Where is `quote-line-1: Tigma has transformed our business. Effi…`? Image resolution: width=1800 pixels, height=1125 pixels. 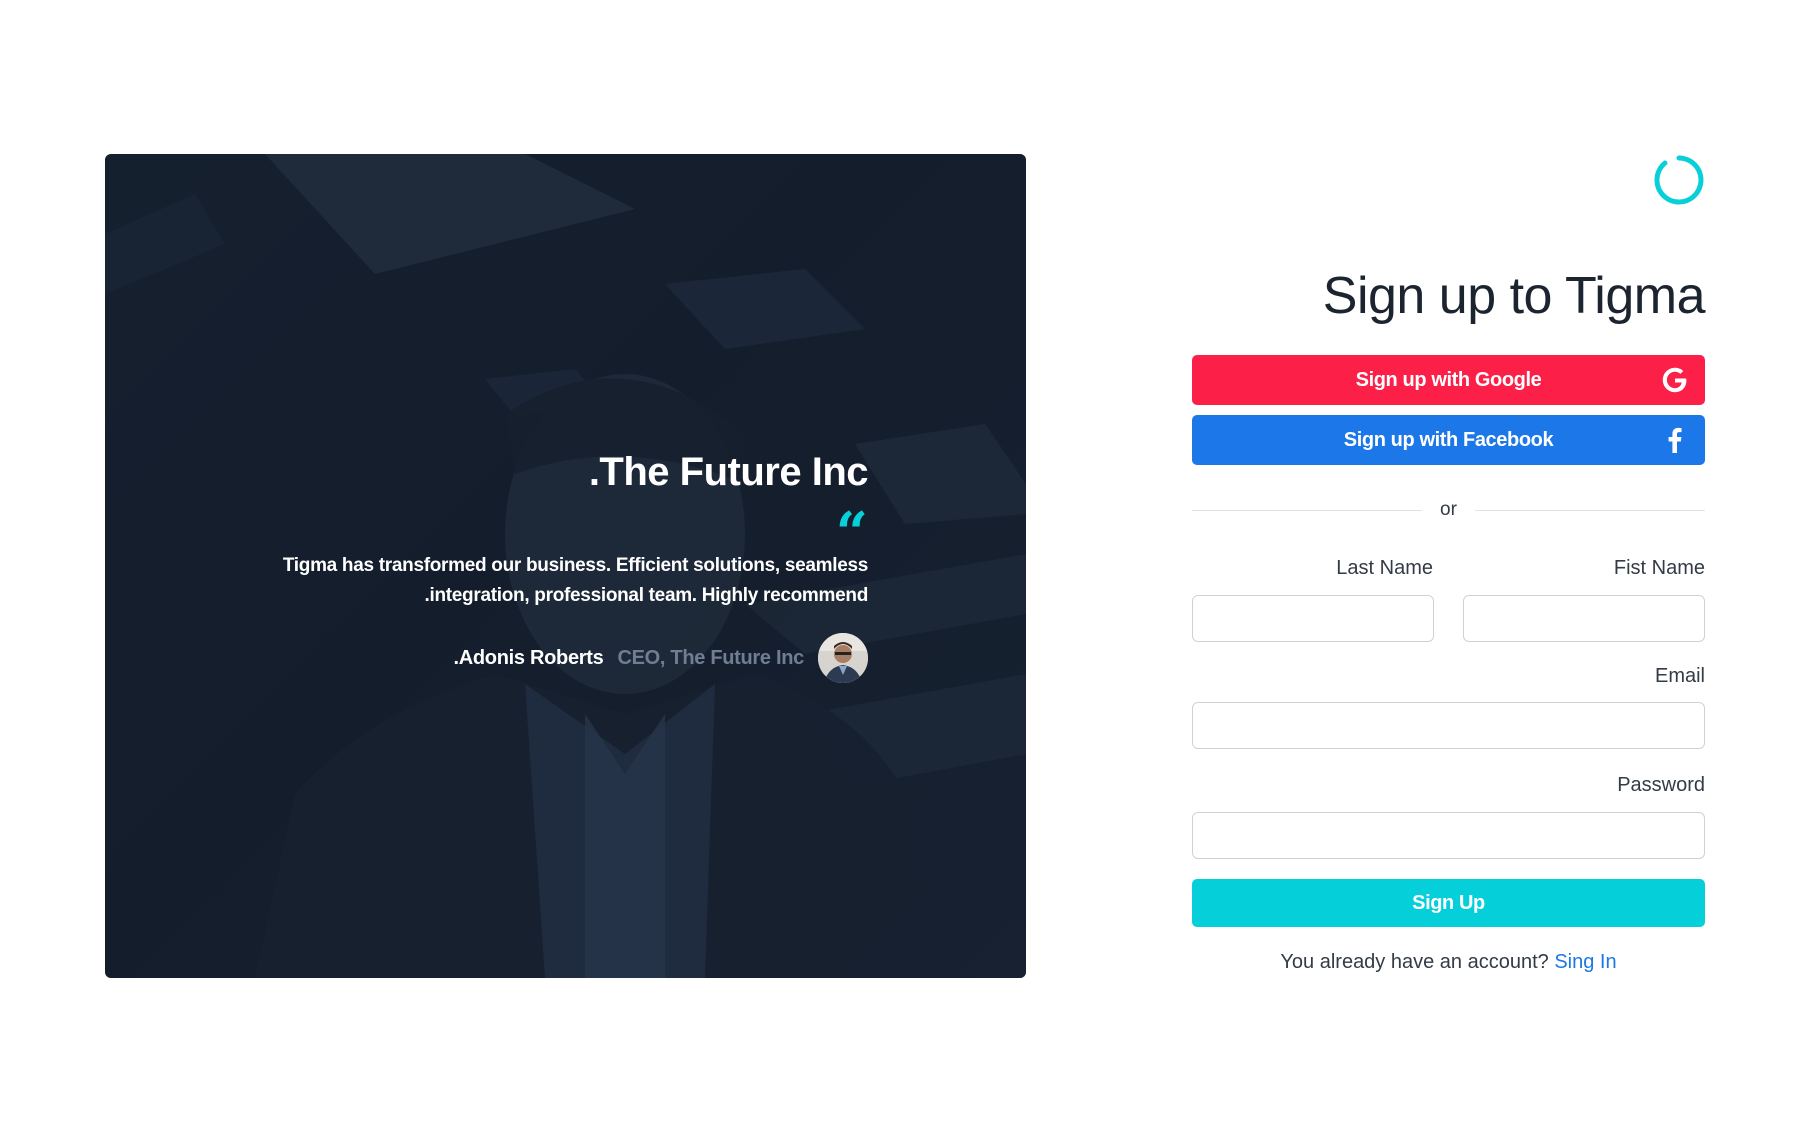 quote-line-1: Tigma has transformed our business. Effi… is located at coordinates (575, 565).